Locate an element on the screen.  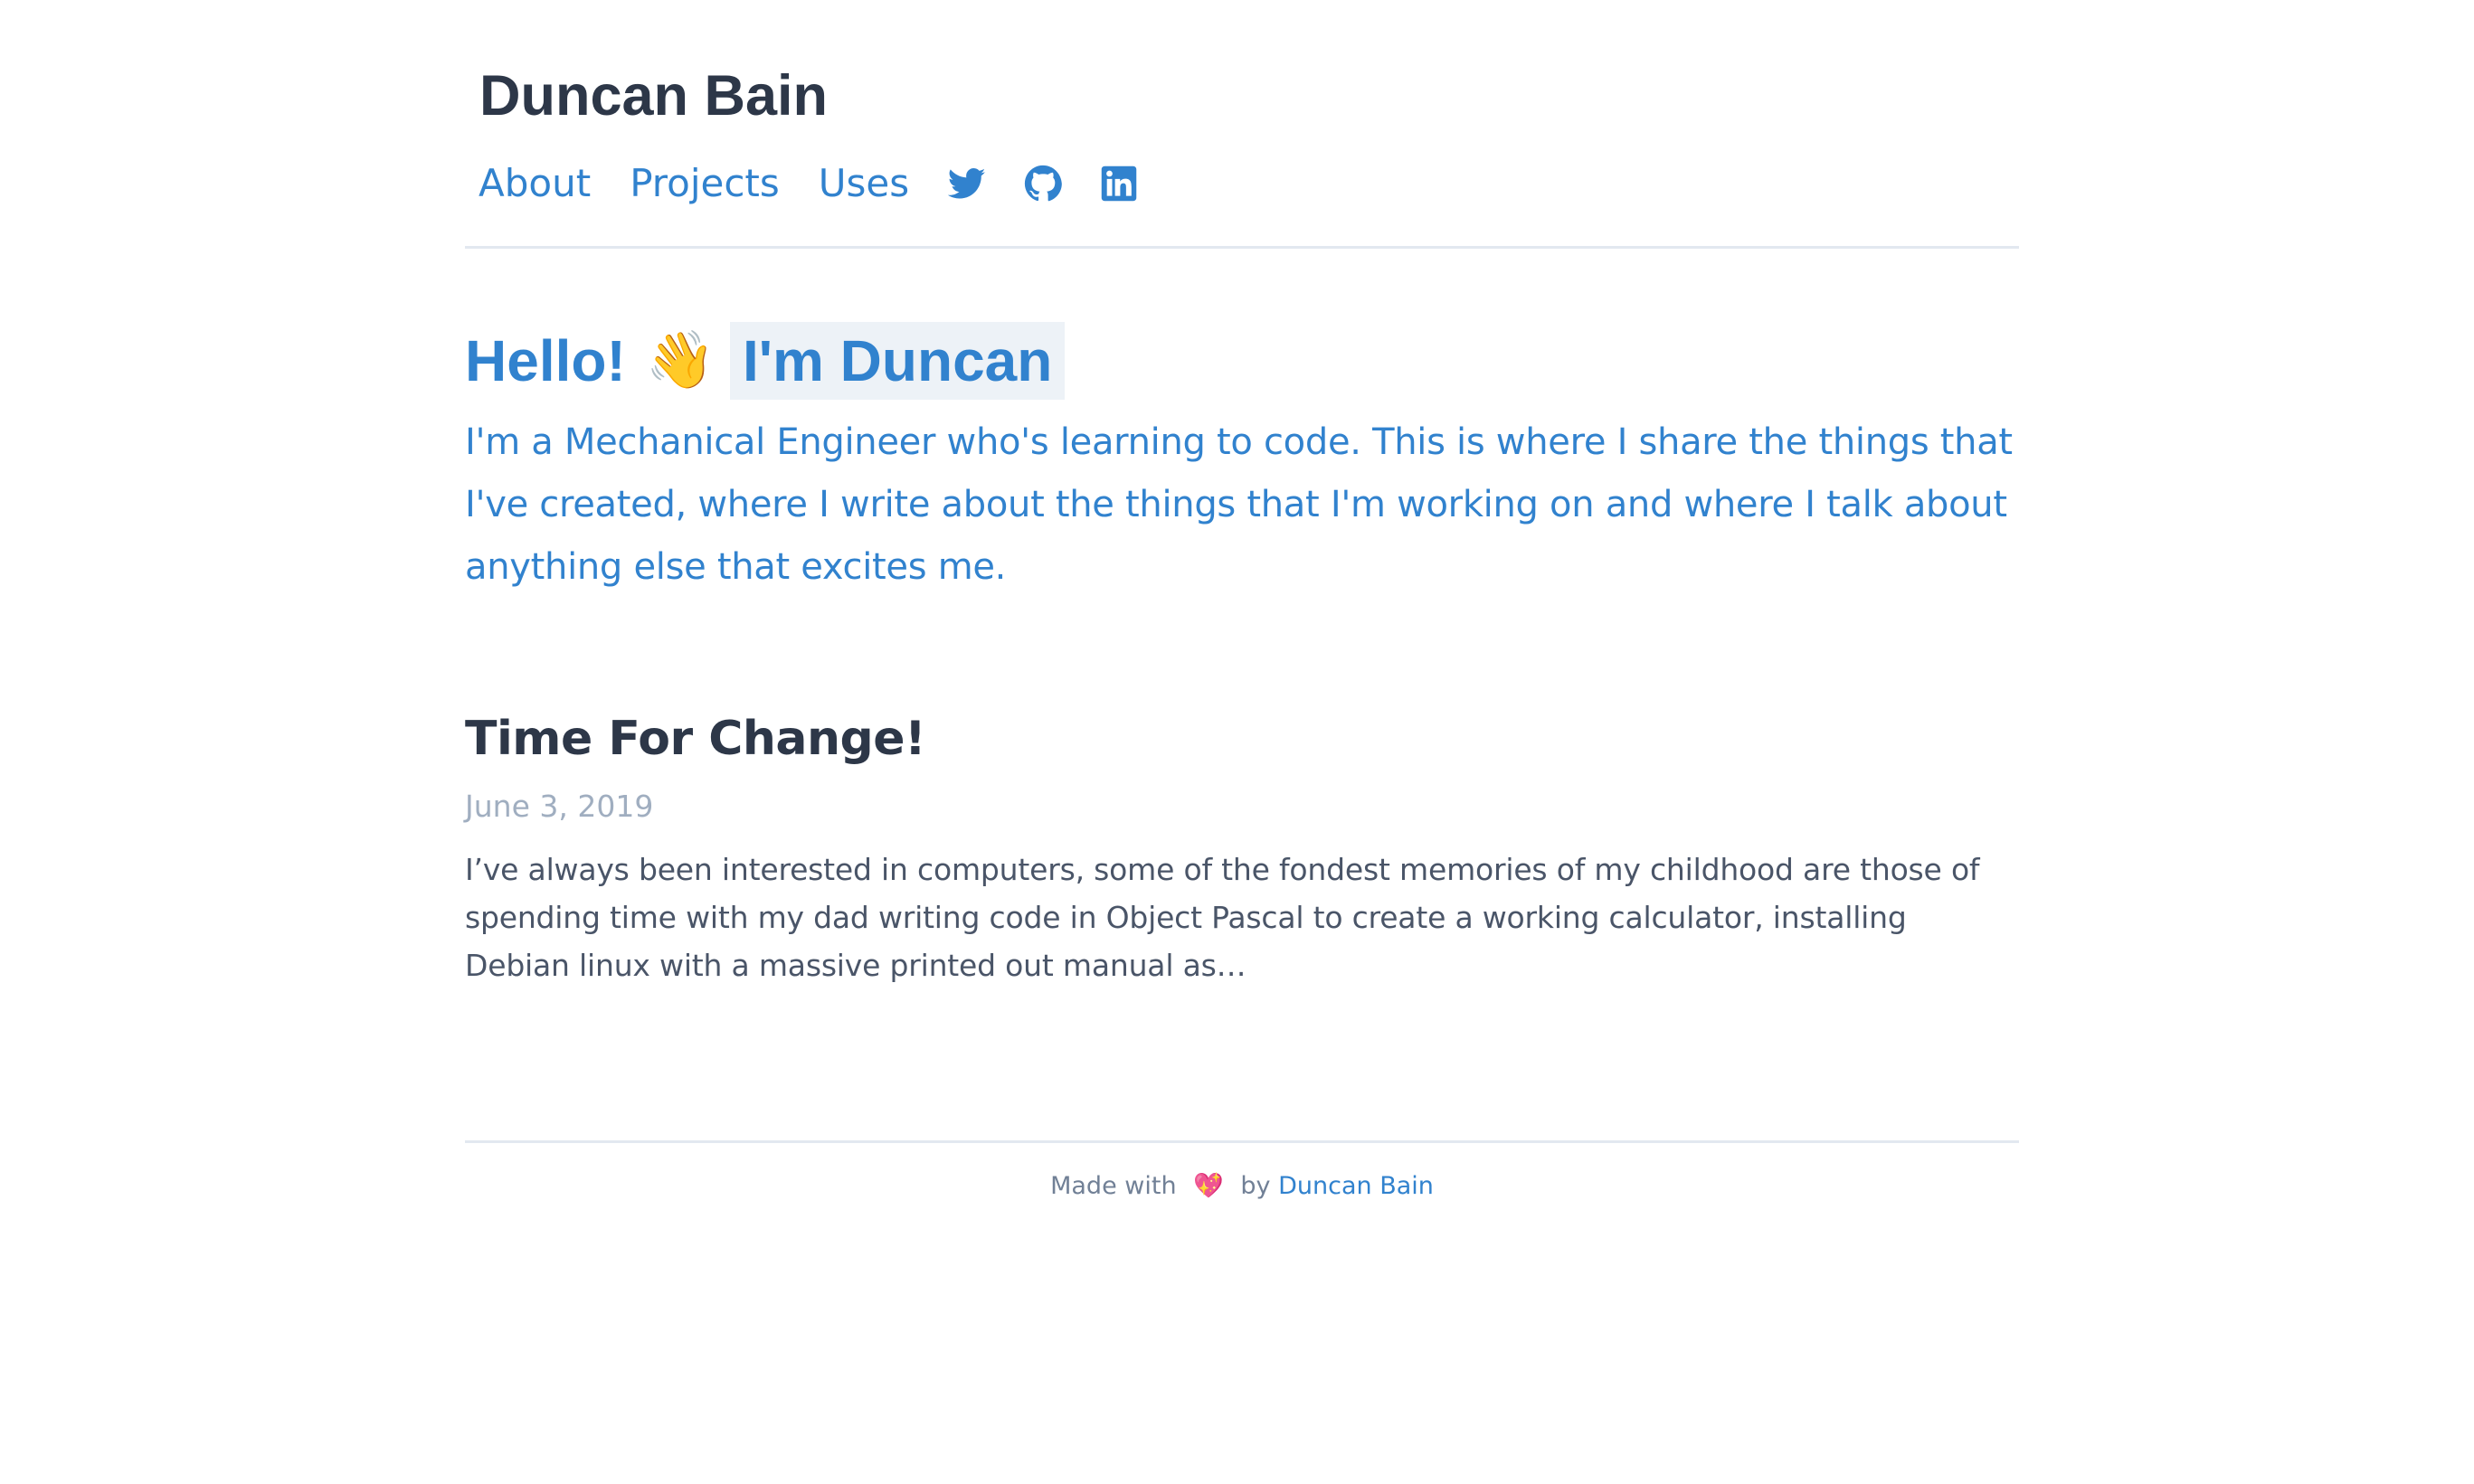
header-divider is located at coordinates (1242, 247).